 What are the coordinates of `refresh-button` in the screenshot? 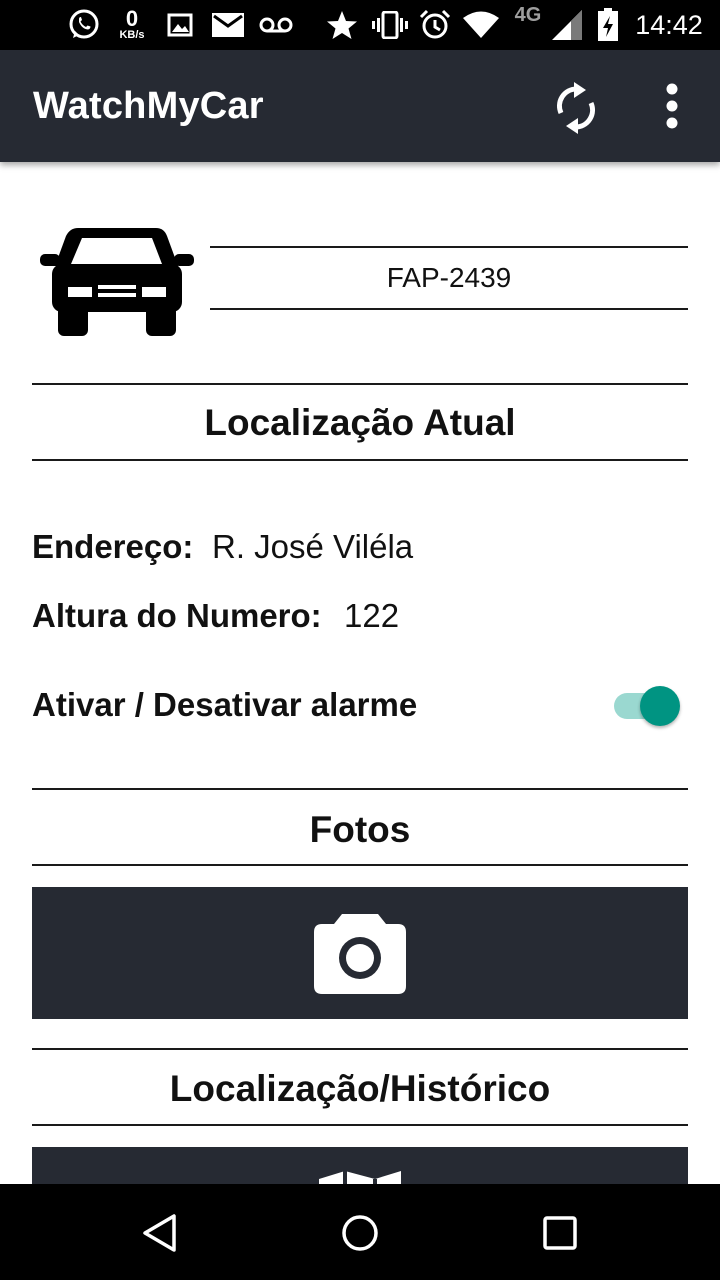 It's located at (576, 108).